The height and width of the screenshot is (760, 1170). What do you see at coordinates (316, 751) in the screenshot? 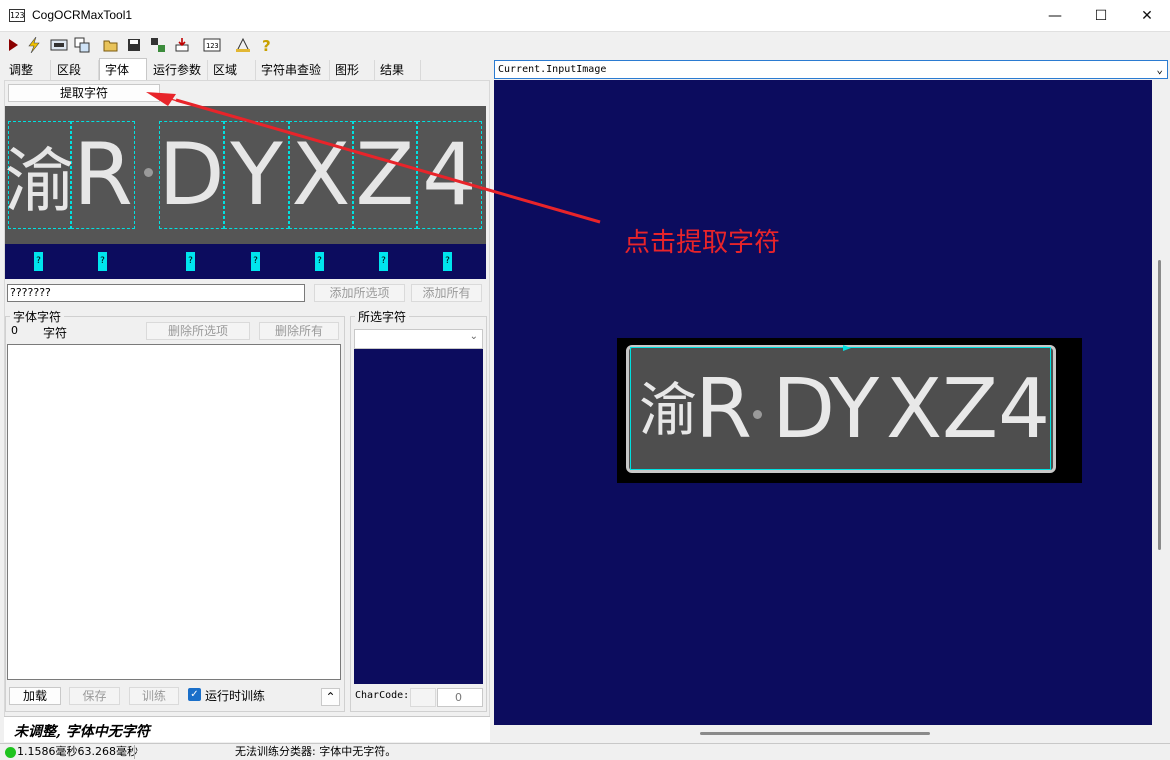
I see `status-bar-message: 无法训练分类器: 字体中无字符。` at bounding box center [316, 751].